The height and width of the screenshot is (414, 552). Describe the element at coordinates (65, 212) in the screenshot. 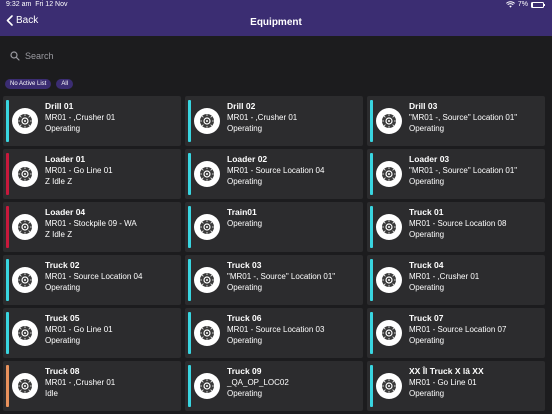

I see `equipment-name: Loader 04` at that location.